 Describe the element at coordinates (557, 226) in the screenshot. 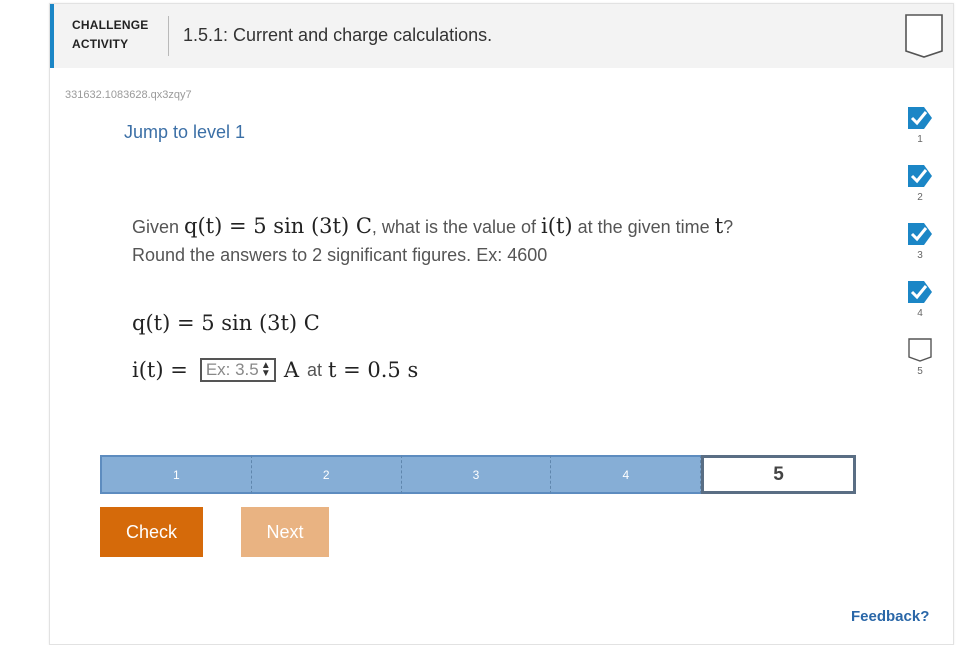

I see `current-expression: i(t)` at that location.